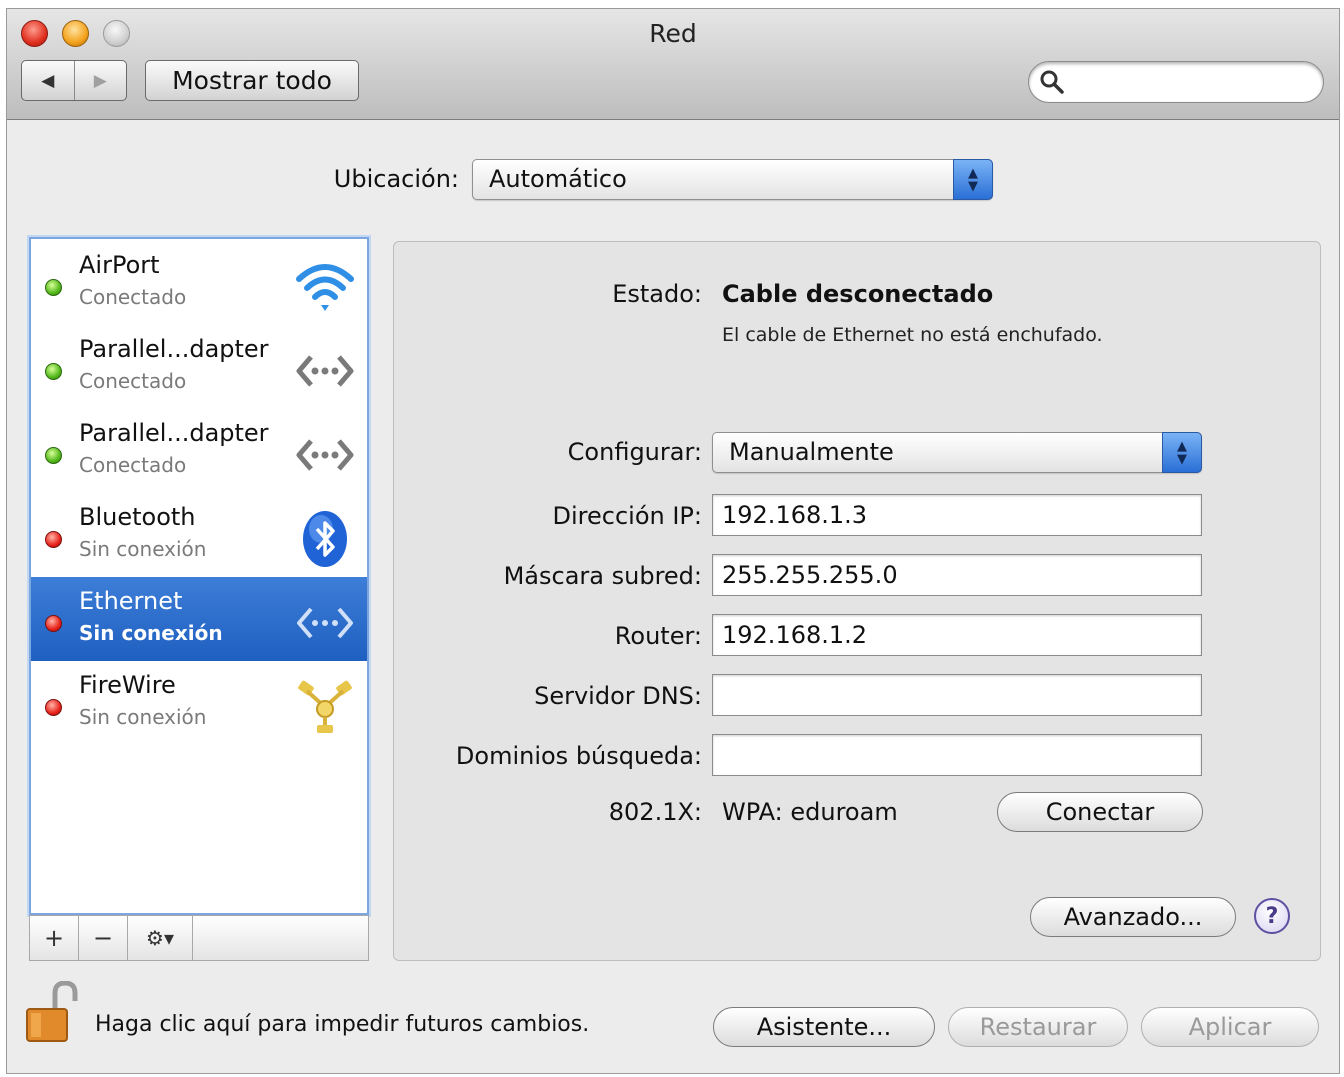  I want to click on forward-button: ▶, so click(101, 80).